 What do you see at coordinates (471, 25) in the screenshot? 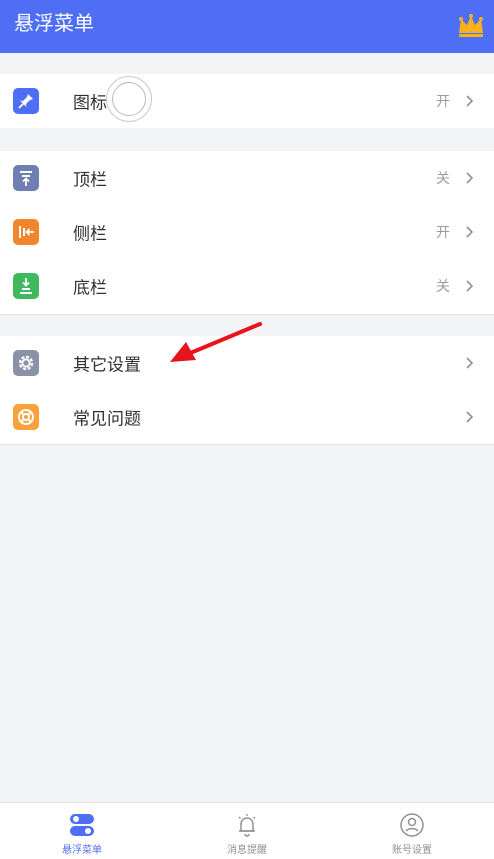
I see `crown-icon` at bounding box center [471, 25].